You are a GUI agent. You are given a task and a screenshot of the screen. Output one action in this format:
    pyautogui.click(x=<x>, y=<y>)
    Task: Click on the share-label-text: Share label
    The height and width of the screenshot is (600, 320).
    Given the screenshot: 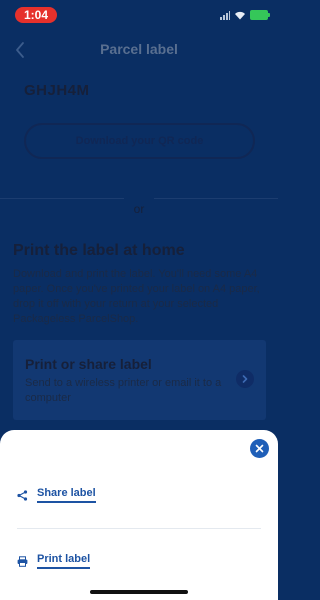 What is the action you would take?
    pyautogui.click(x=66, y=495)
    